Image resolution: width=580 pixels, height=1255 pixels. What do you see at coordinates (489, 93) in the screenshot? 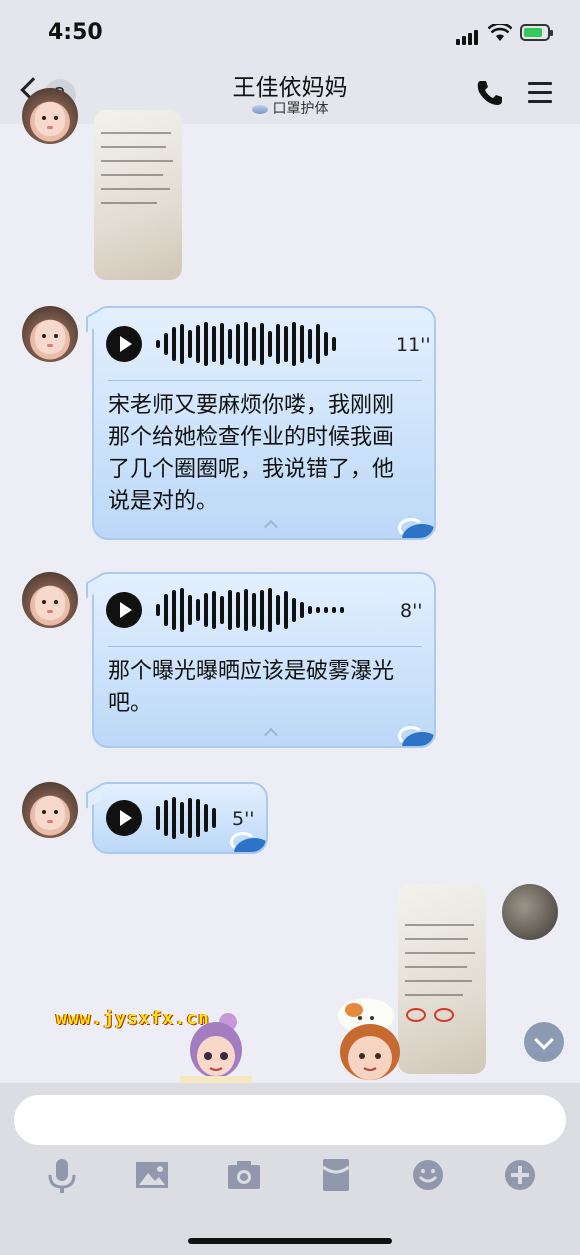
I see `phone-call-icon` at bounding box center [489, 93].